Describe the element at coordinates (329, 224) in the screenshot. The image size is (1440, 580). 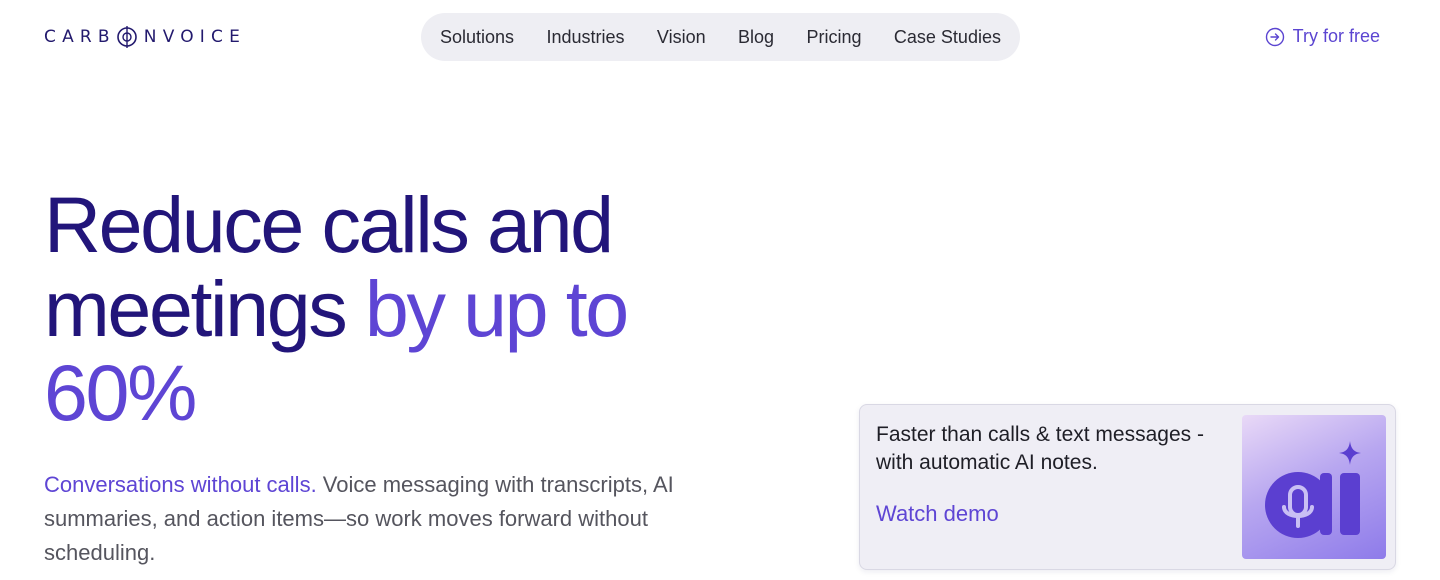
I see `hero-title-line1: Reduce calls and` at that location.